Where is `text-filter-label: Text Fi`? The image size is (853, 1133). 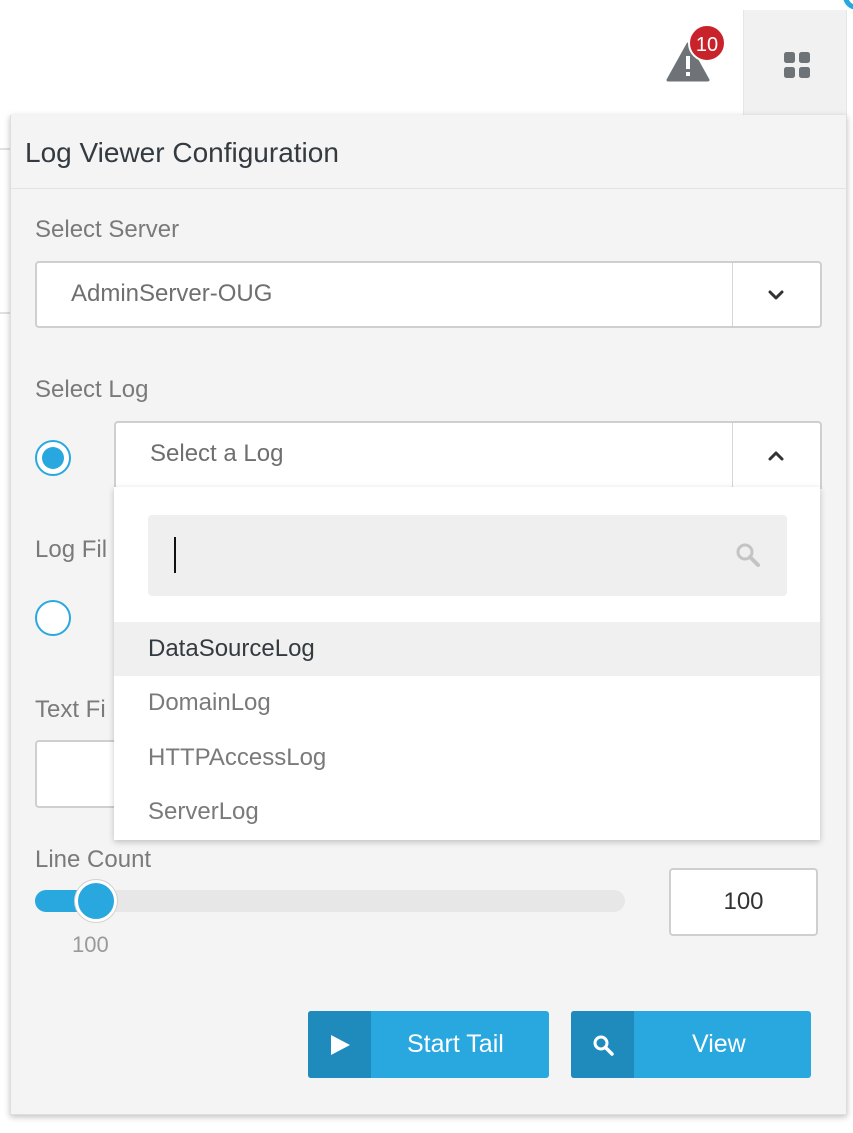 text-filter-label: Text Fi is located at coordinates (70, 709).